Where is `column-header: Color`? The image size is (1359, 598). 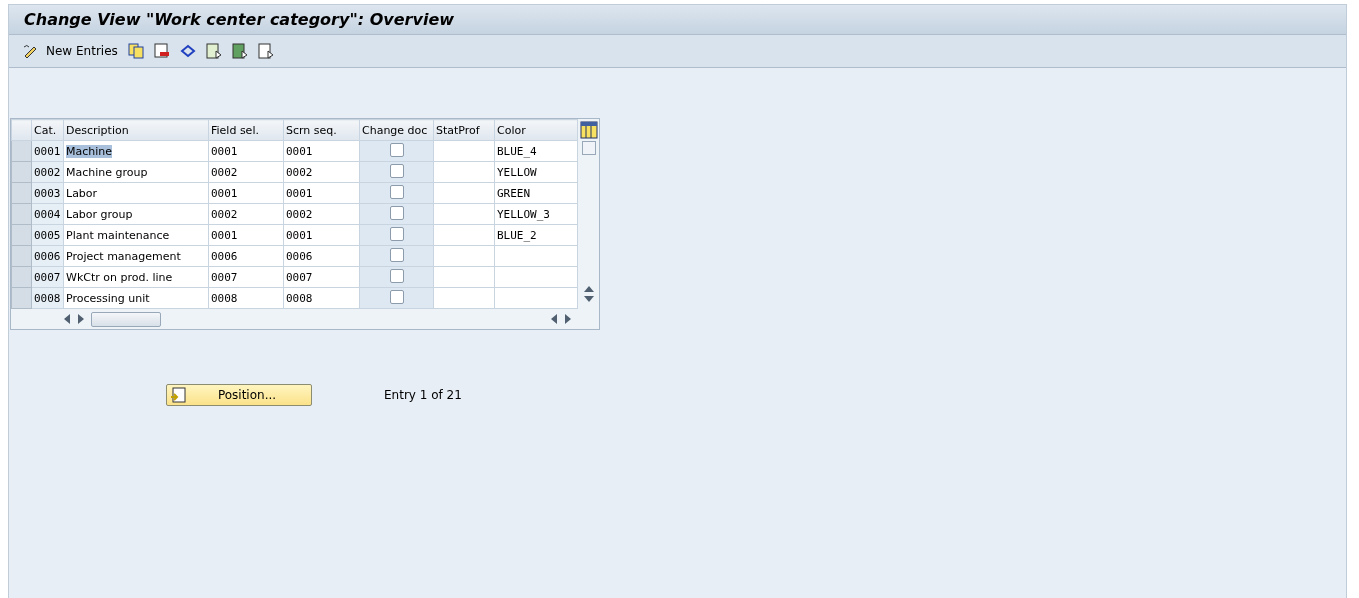
column-header: Color is located at coordinates (536, 130).